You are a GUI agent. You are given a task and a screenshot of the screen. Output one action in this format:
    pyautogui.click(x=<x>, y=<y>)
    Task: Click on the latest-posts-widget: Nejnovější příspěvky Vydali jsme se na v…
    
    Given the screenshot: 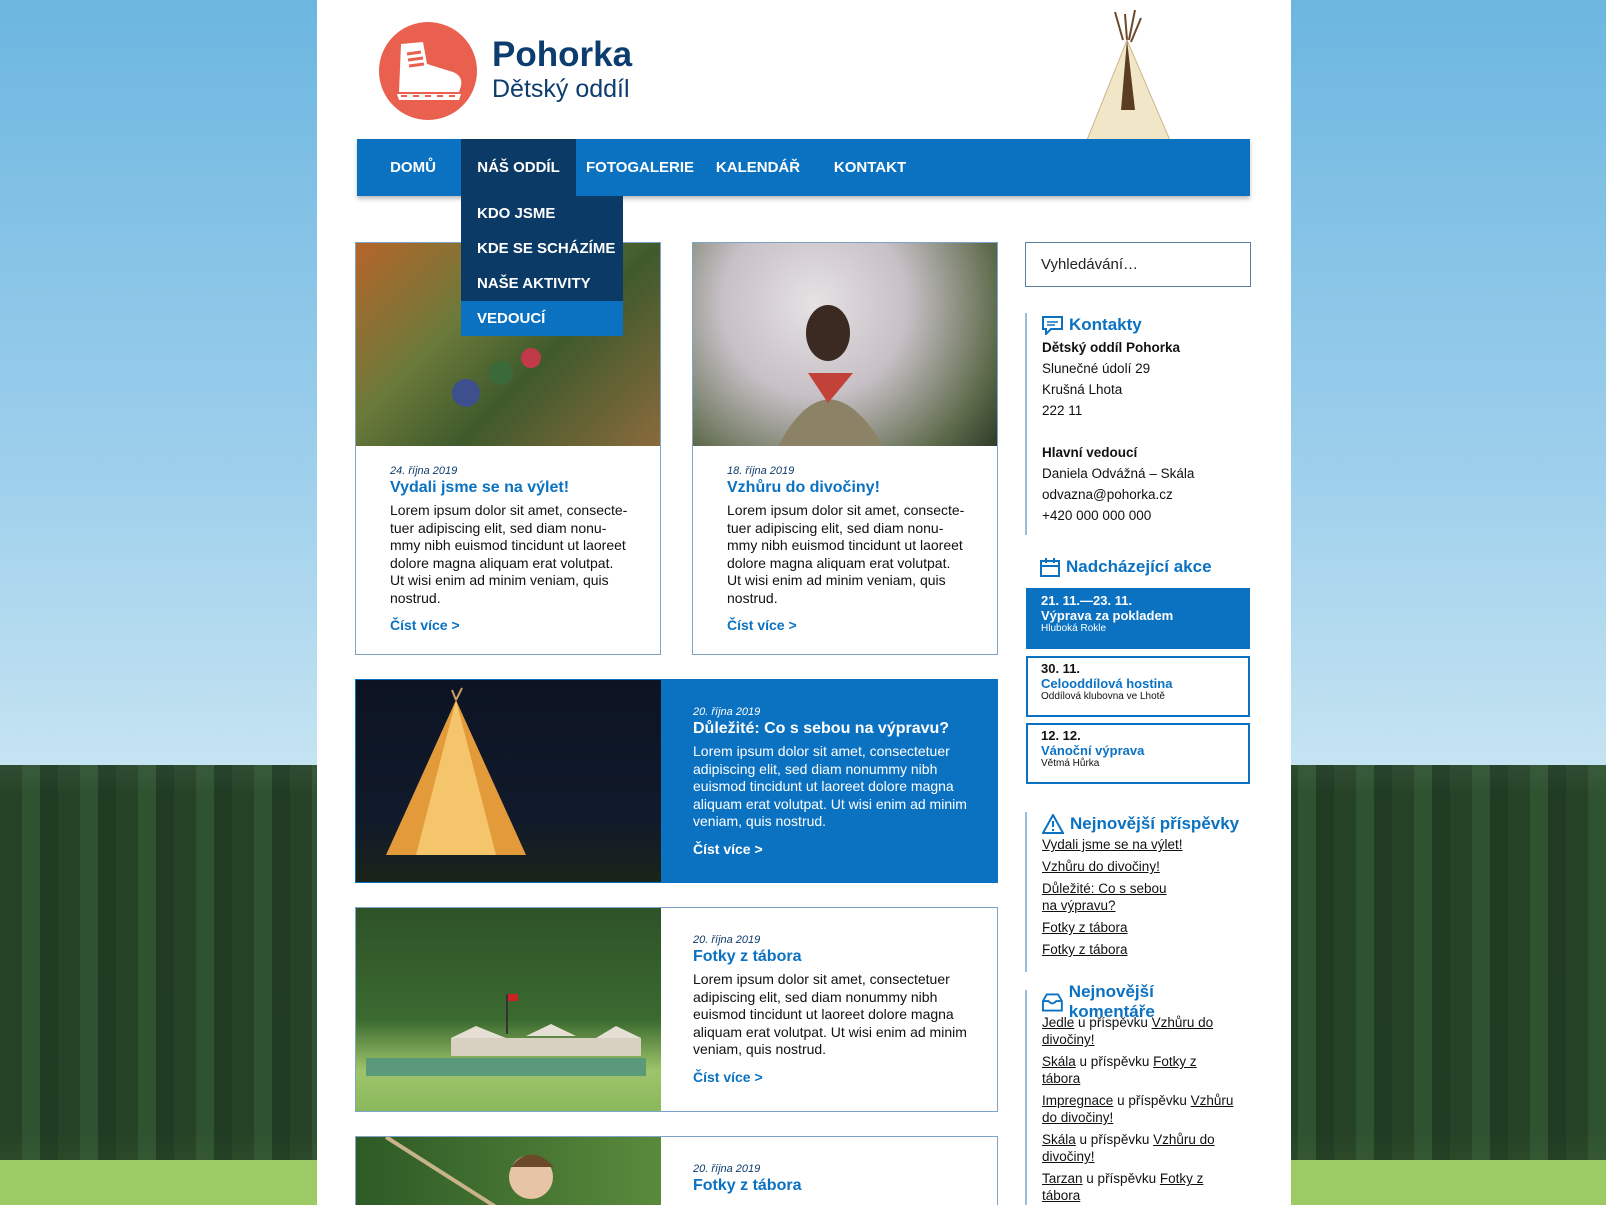 What is the action you would take?
    pyautogui.click(x=1132, y=892)
    